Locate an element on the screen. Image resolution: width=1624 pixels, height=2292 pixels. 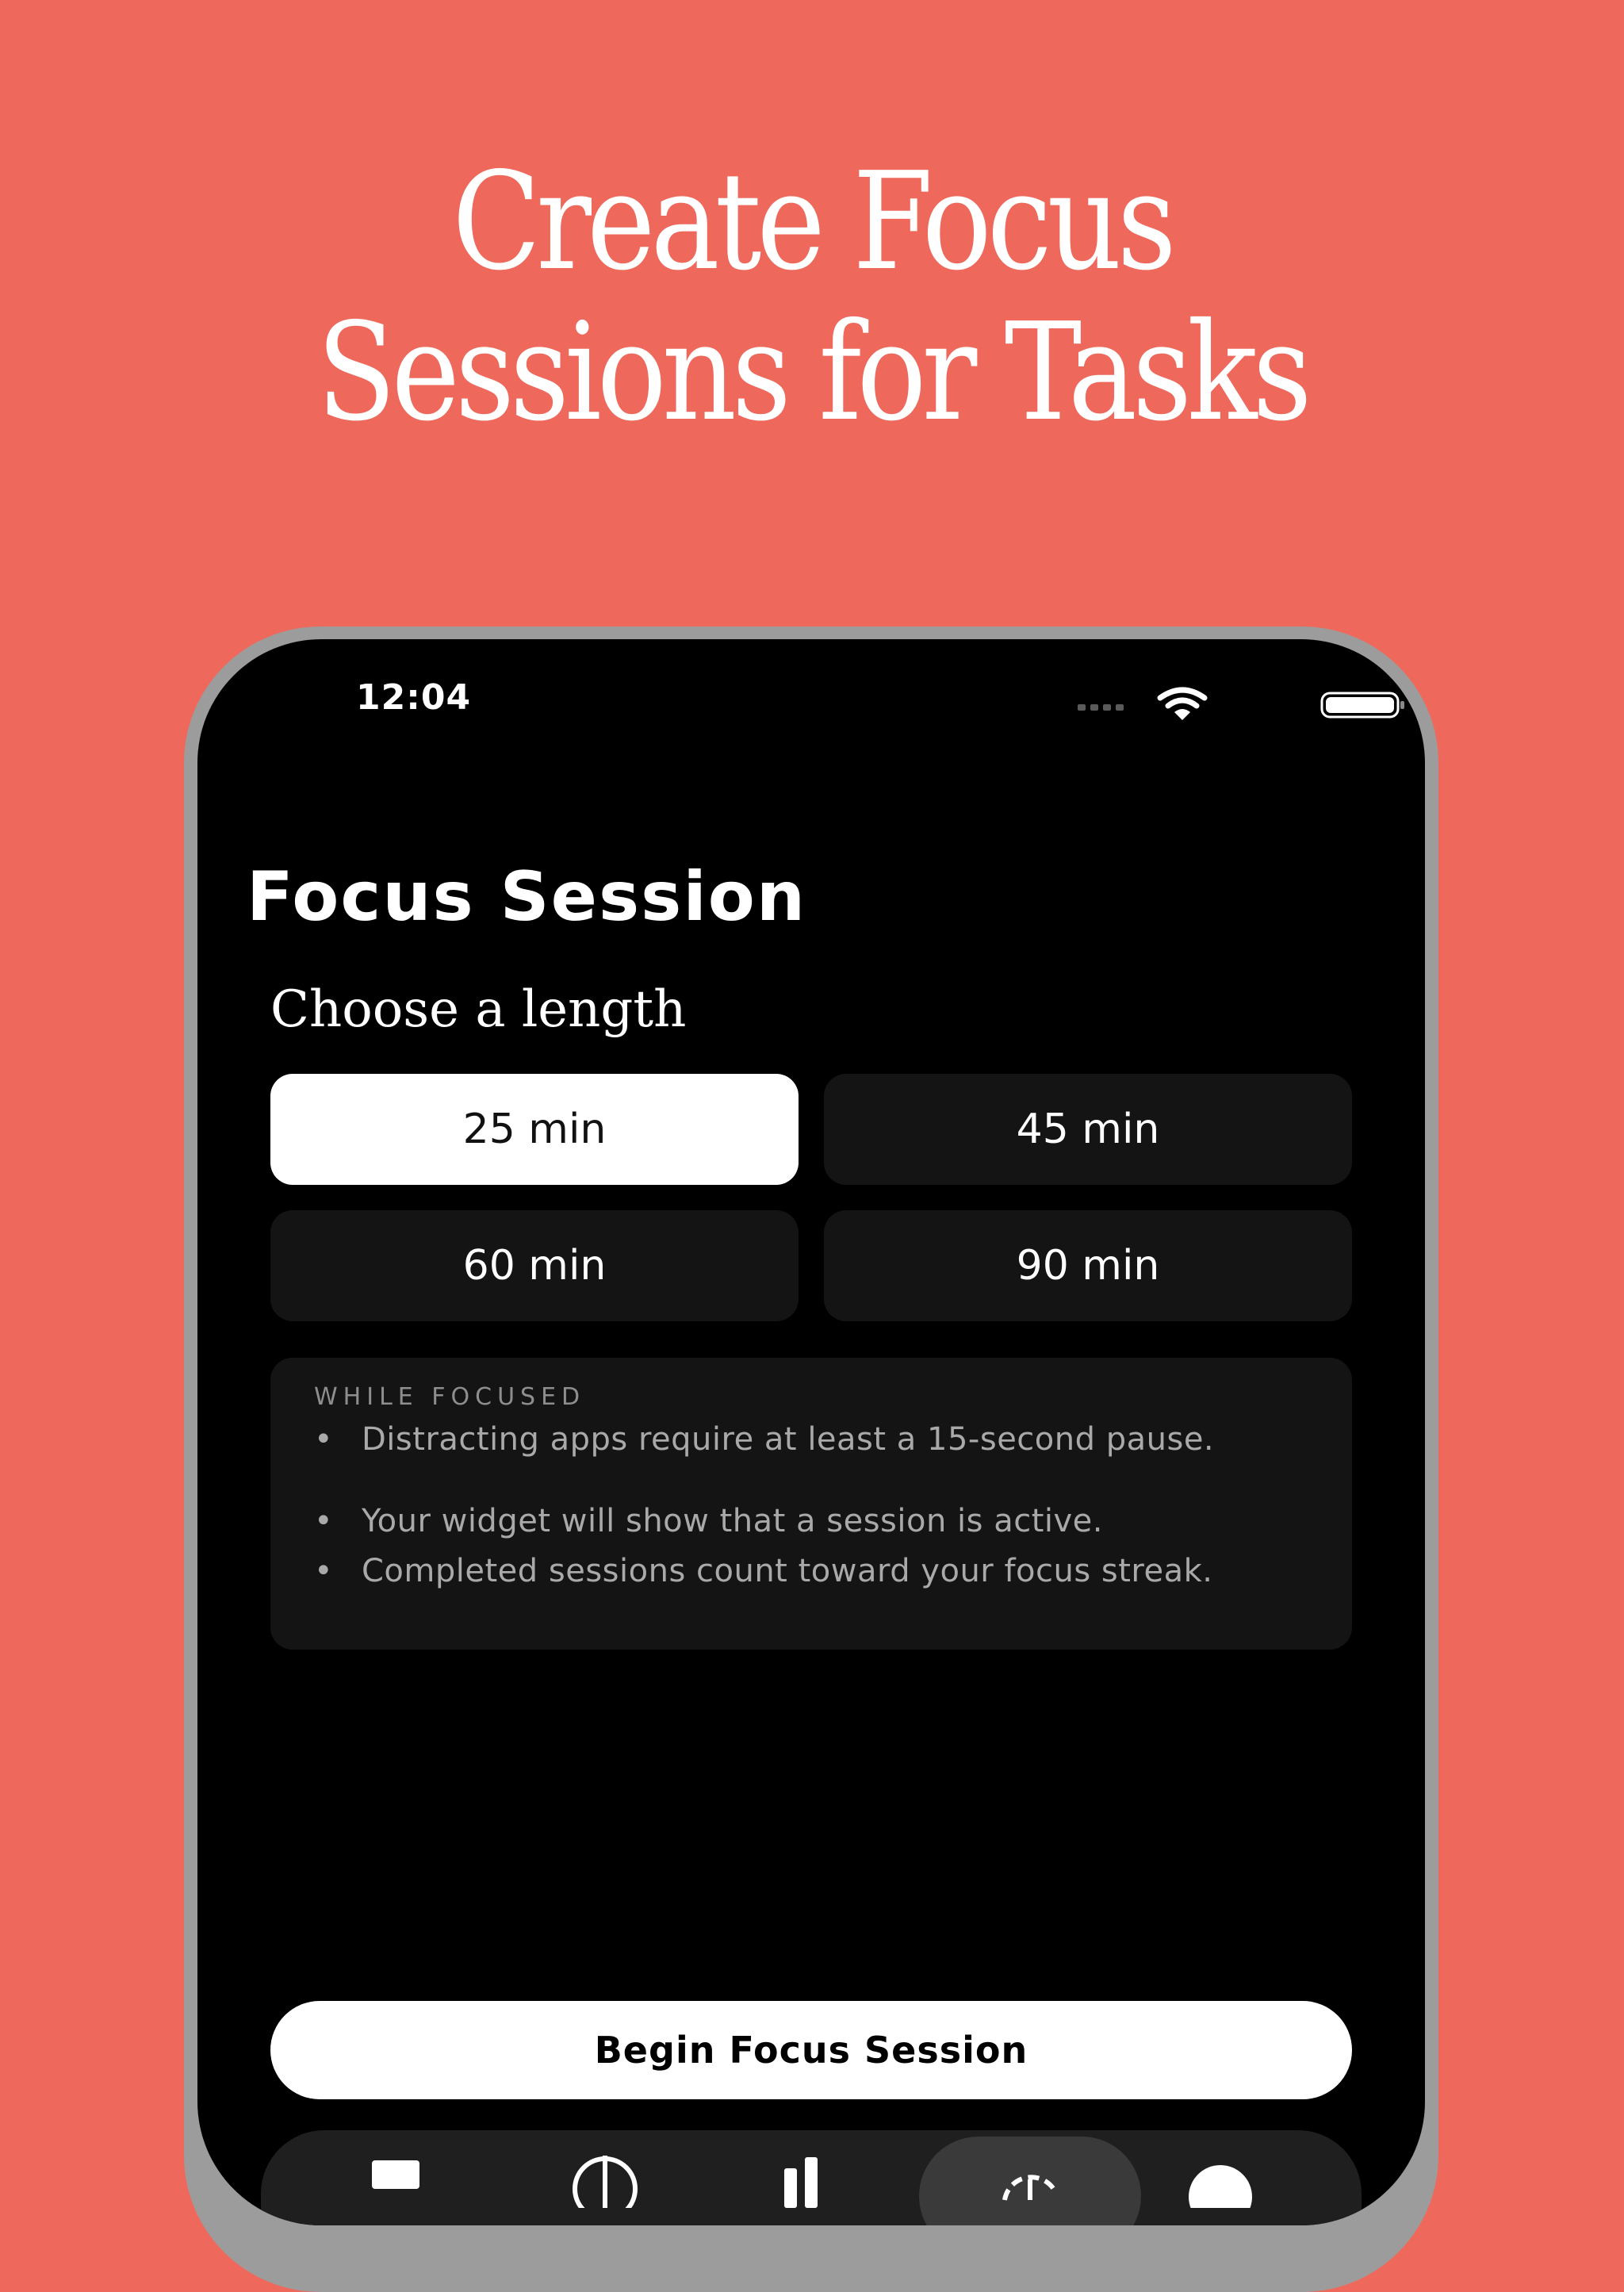
headline-line-1: Create Focus is located at coordinates (814, 223).